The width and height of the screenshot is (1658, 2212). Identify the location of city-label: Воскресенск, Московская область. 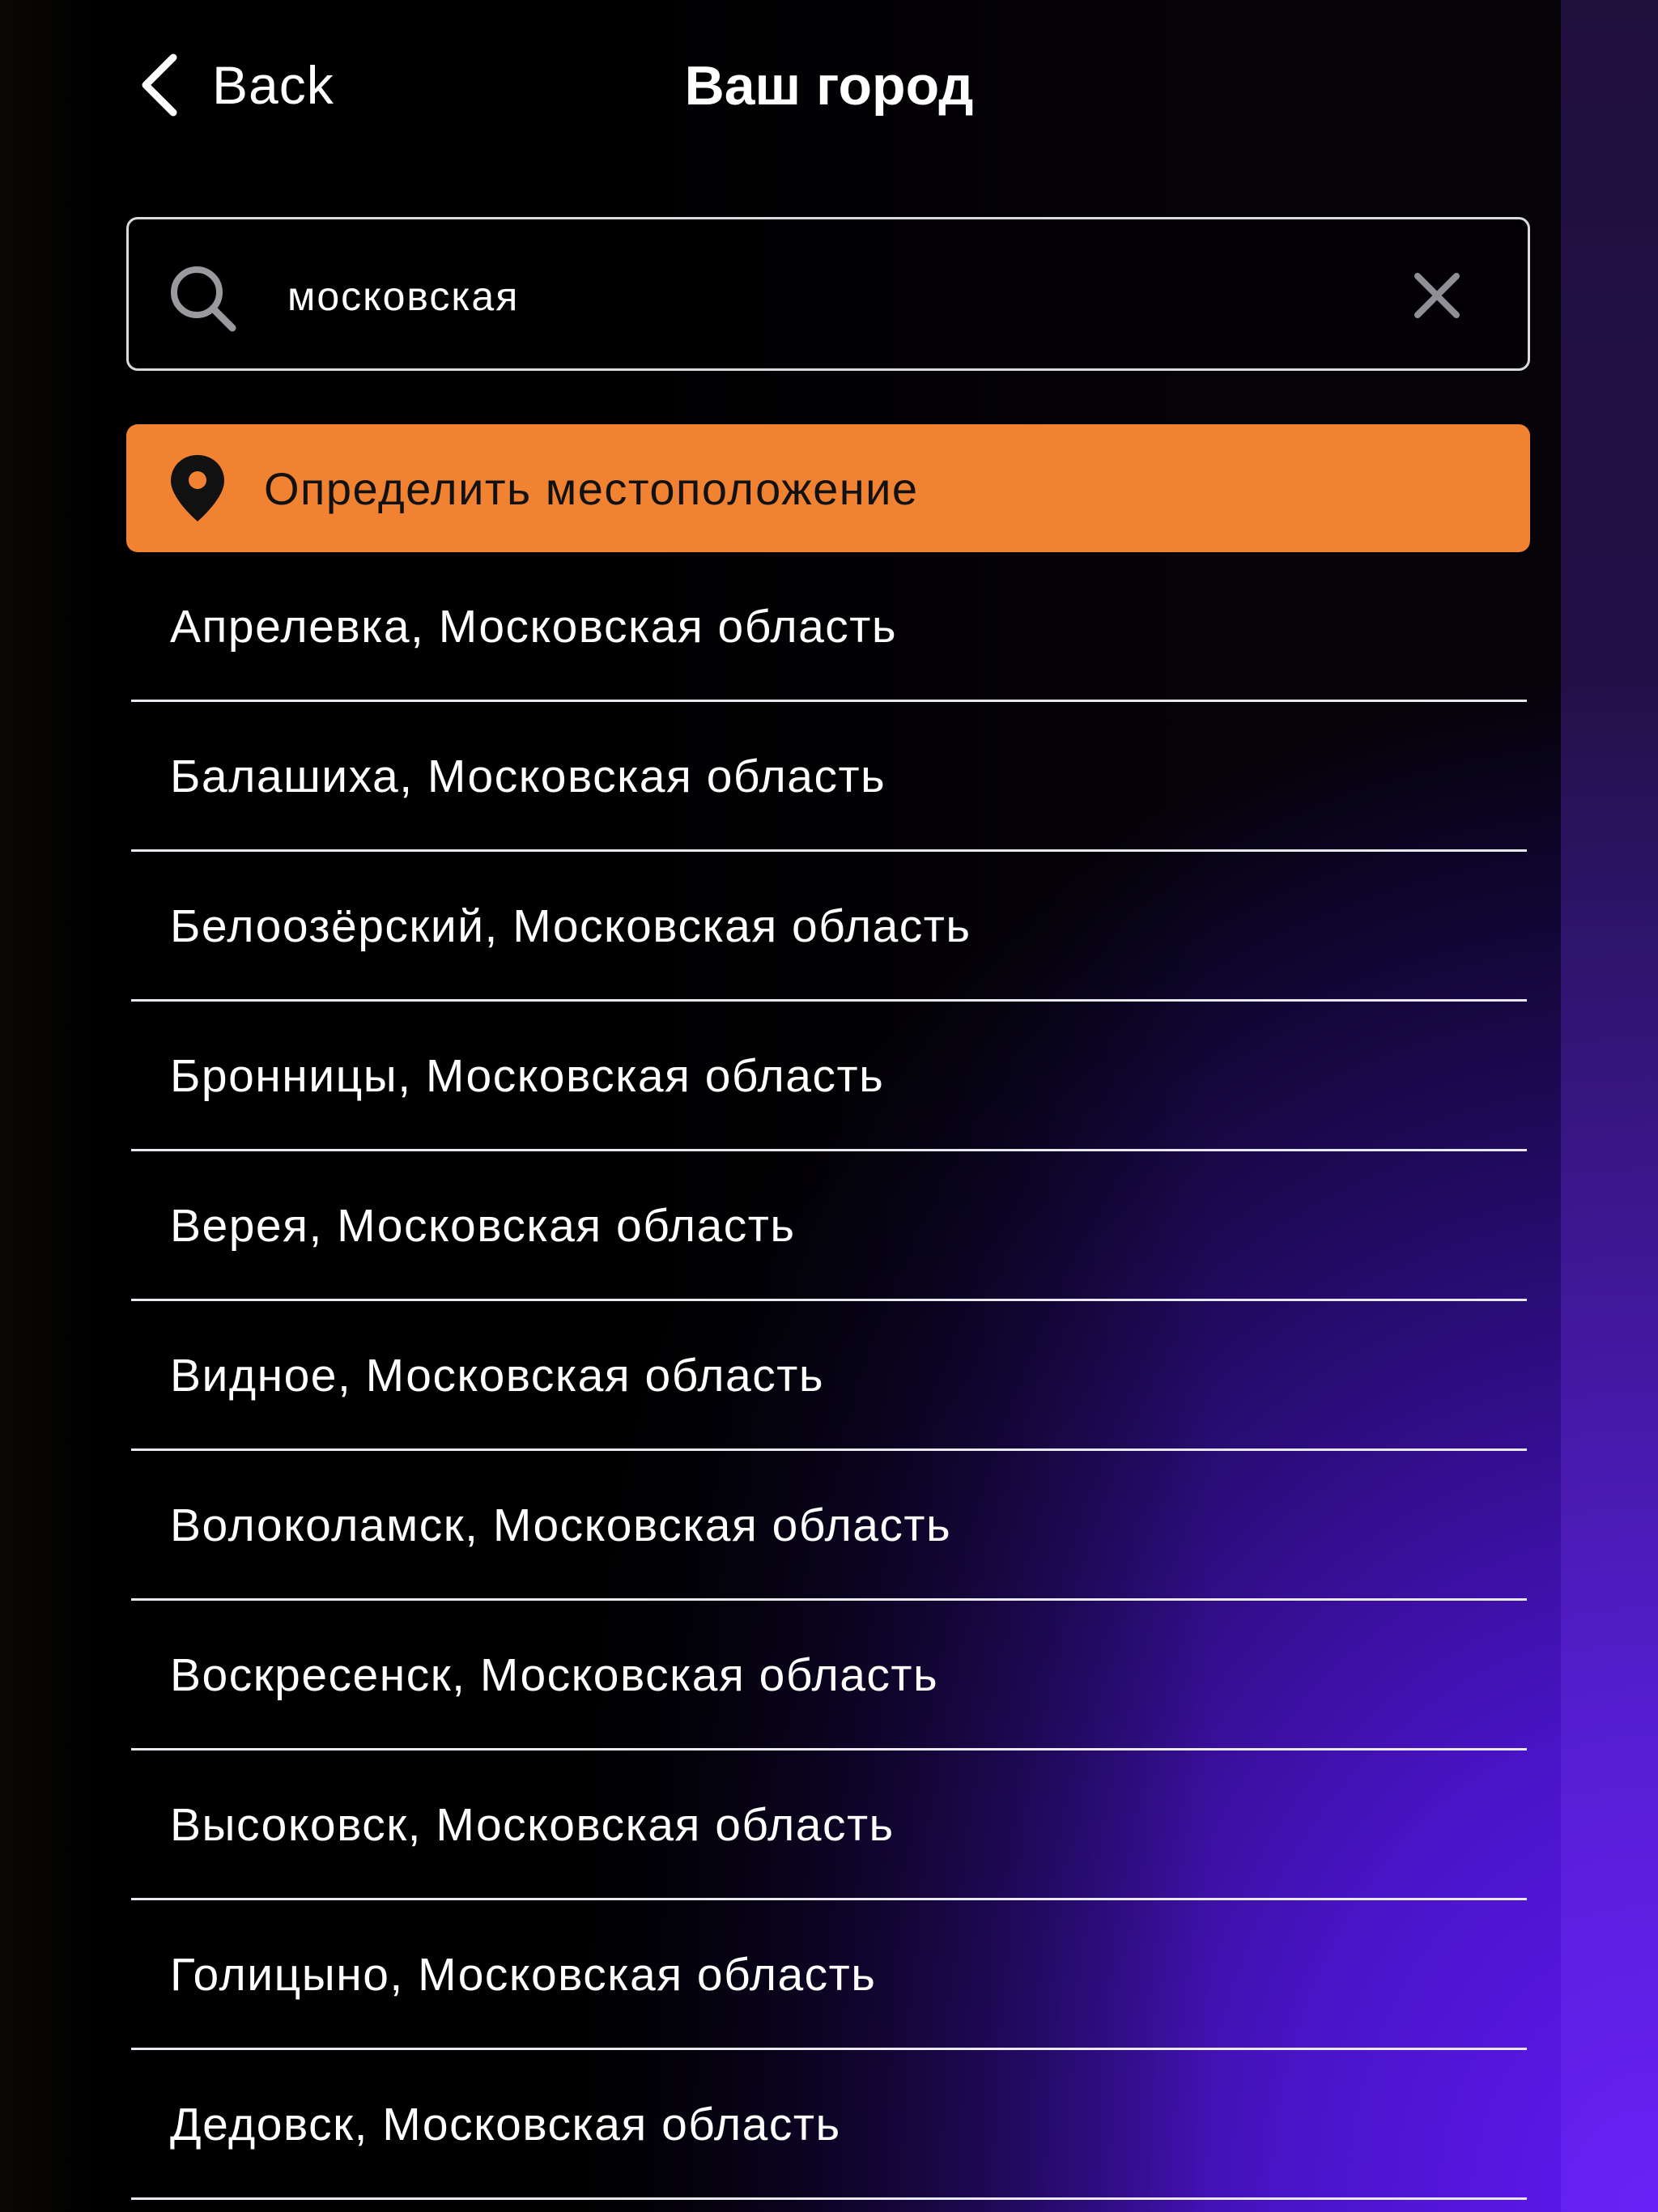
(554, 1675).